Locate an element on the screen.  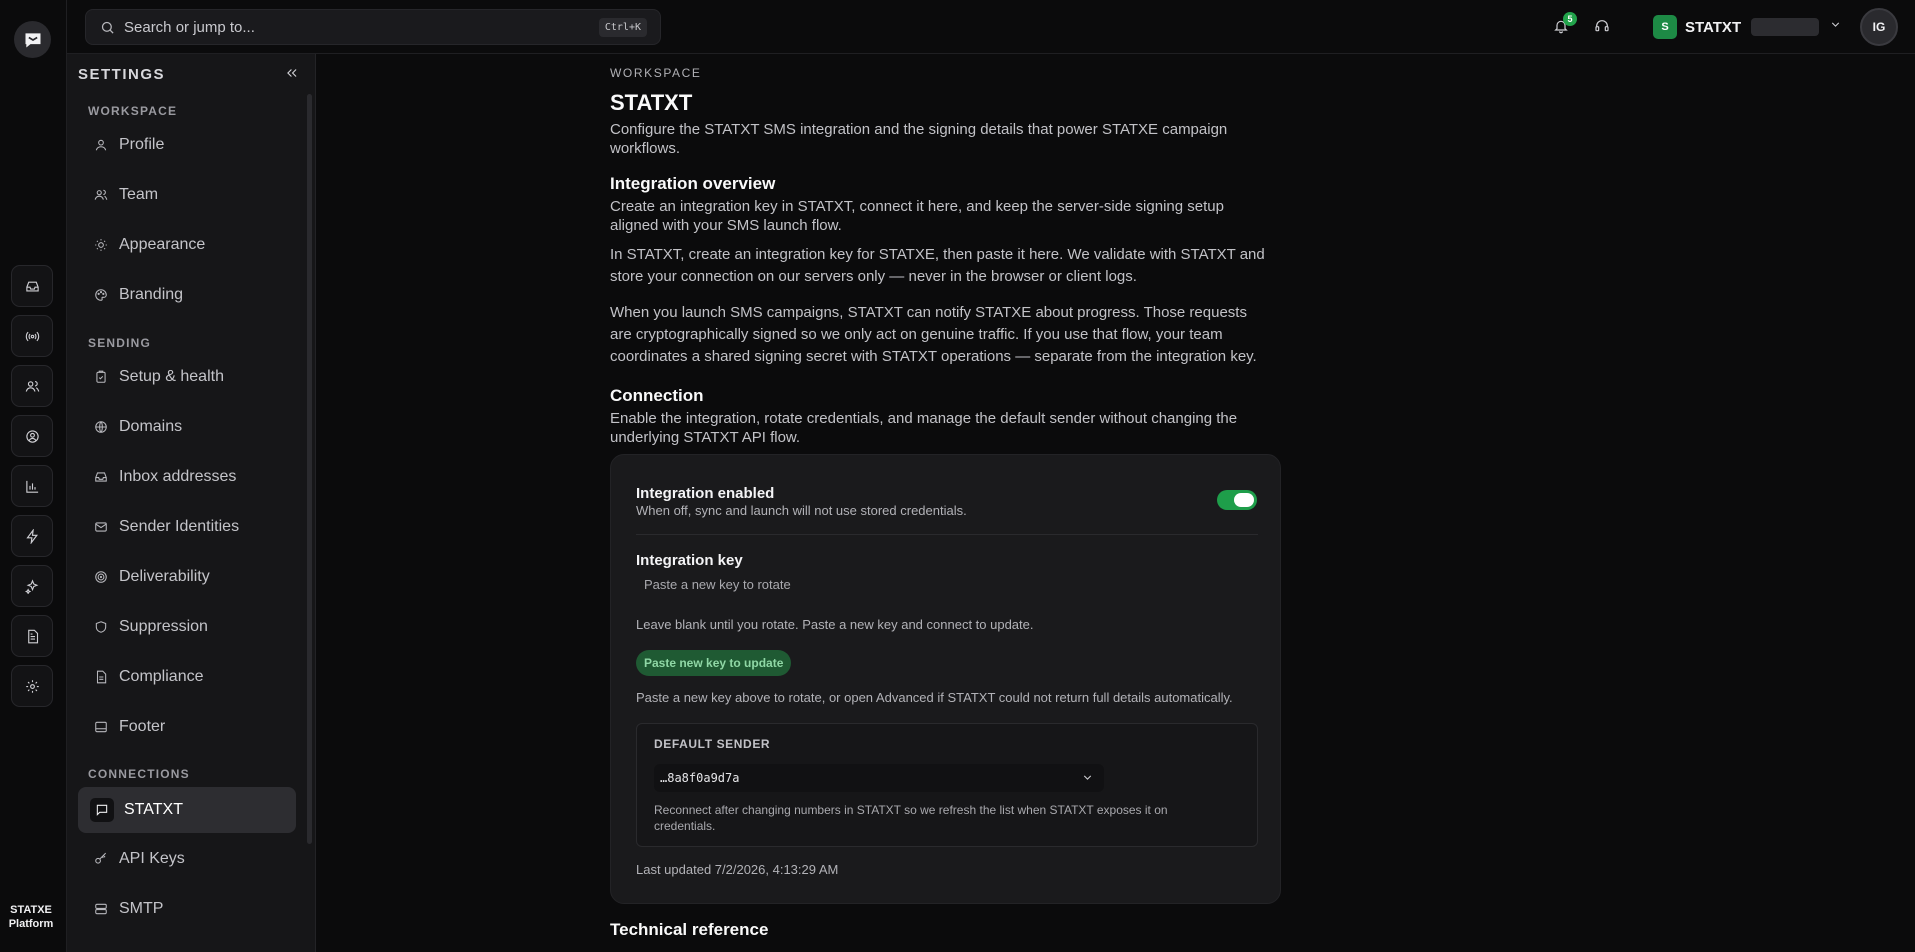
sidebar-item-profile: Profile is located at coordinates (187, 145).